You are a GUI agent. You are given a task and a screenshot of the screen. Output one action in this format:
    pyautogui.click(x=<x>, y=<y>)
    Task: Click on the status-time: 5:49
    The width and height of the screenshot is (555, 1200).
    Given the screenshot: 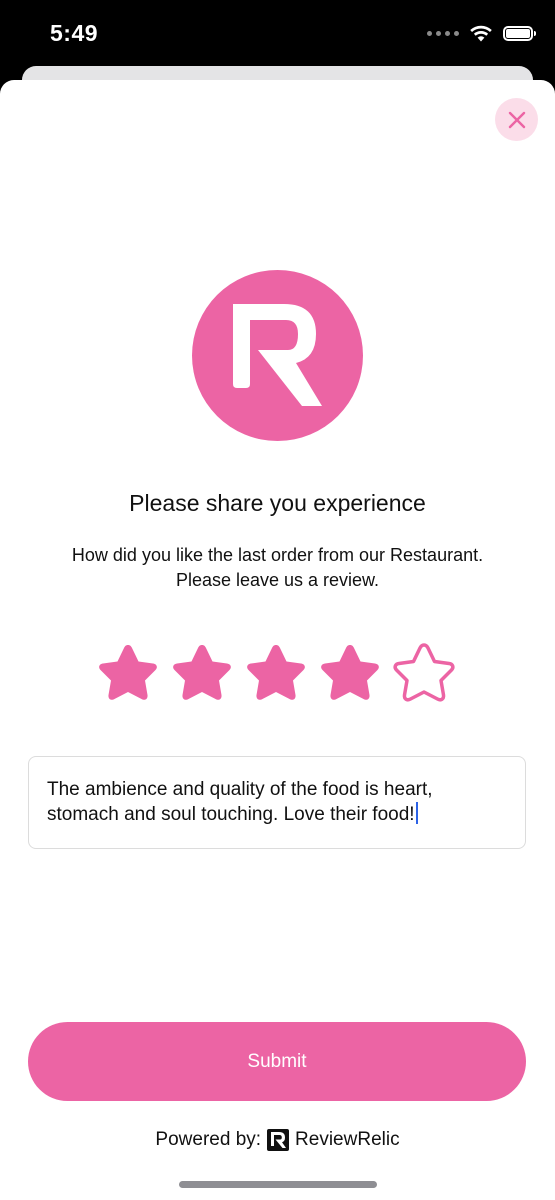 What is the action you would take?
    pyautogui.click(x=74, y=33)
    